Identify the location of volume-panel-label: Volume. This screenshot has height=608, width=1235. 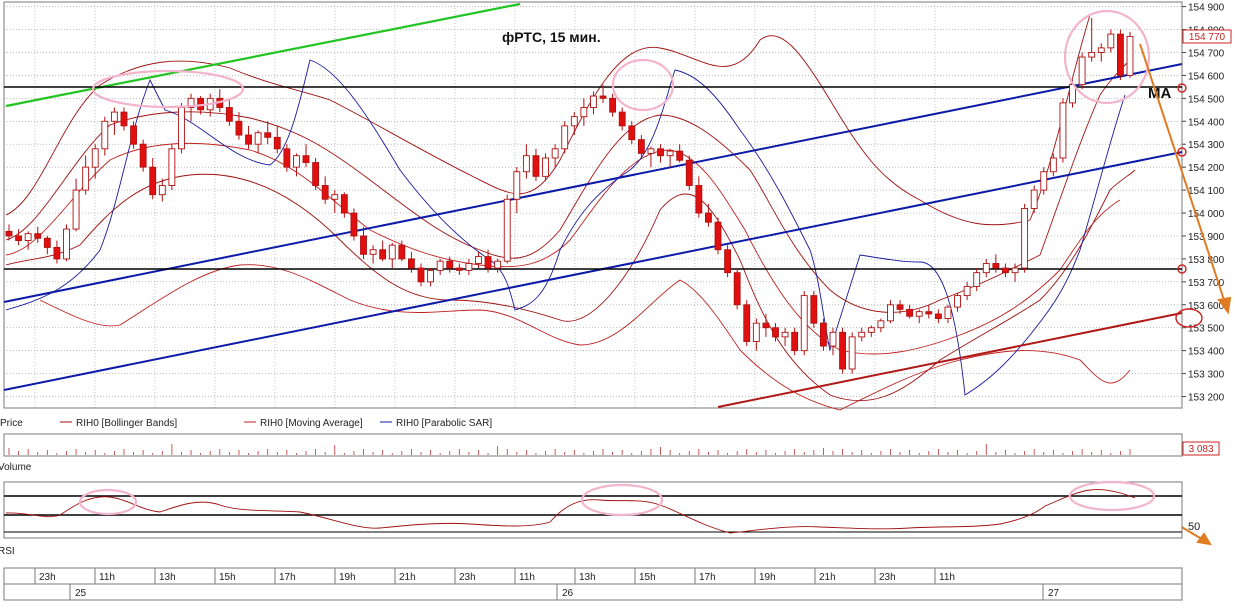
(16, 467).